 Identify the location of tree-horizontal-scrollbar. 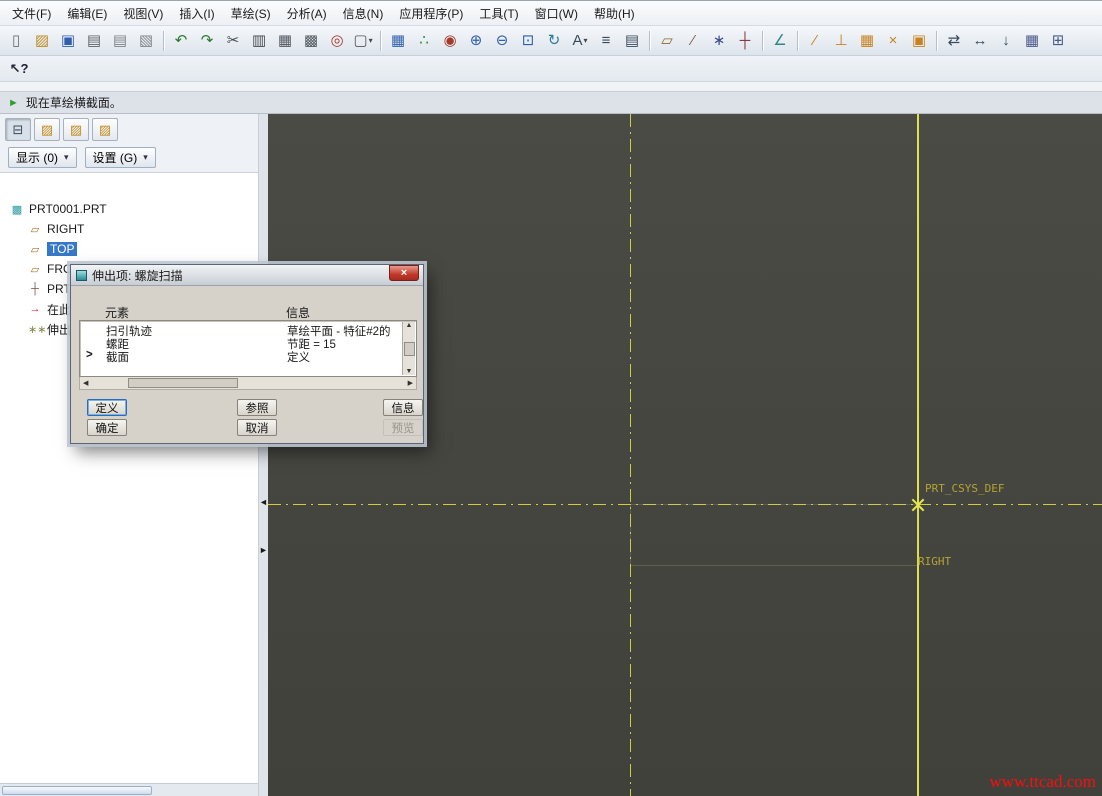
(129, 789).